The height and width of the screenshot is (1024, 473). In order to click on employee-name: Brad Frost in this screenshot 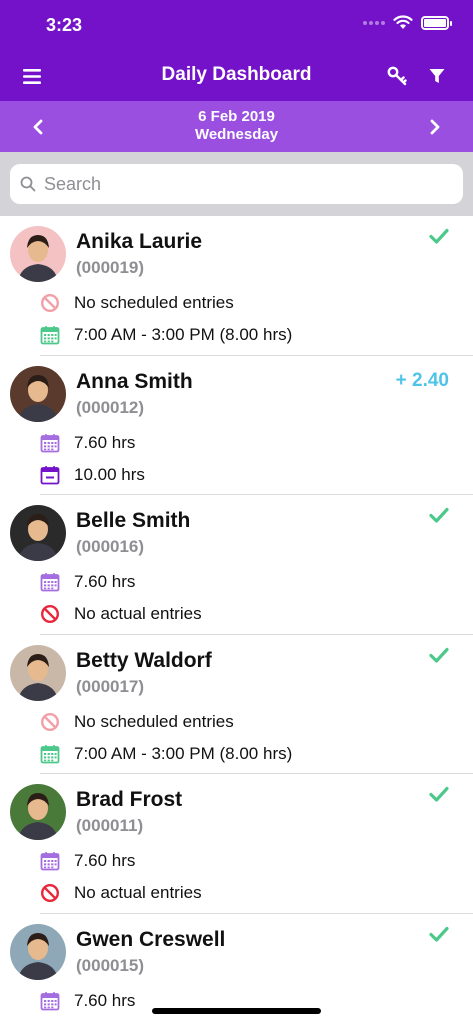, I will do `click(129, 799)`.